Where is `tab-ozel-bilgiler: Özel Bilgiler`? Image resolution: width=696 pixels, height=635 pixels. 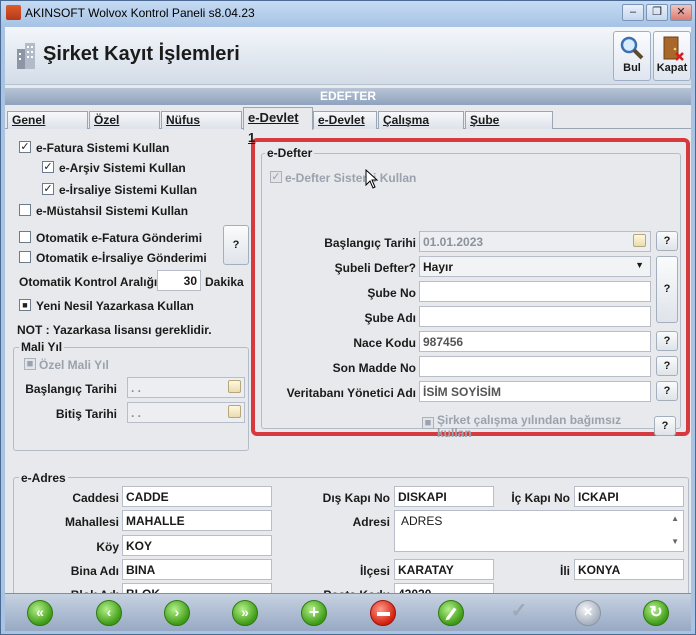 tab-ozel-bilgiler: Özel Bilgiler is located at coordinates (124, 127).